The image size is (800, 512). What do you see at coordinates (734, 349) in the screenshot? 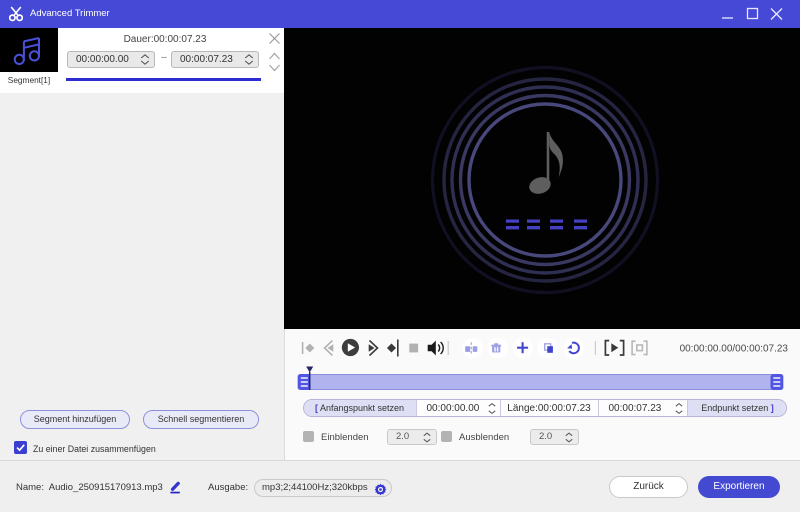
I see `svg-text: 00:00:00.00/00:00:07.23` at bounding box center [734, 349].